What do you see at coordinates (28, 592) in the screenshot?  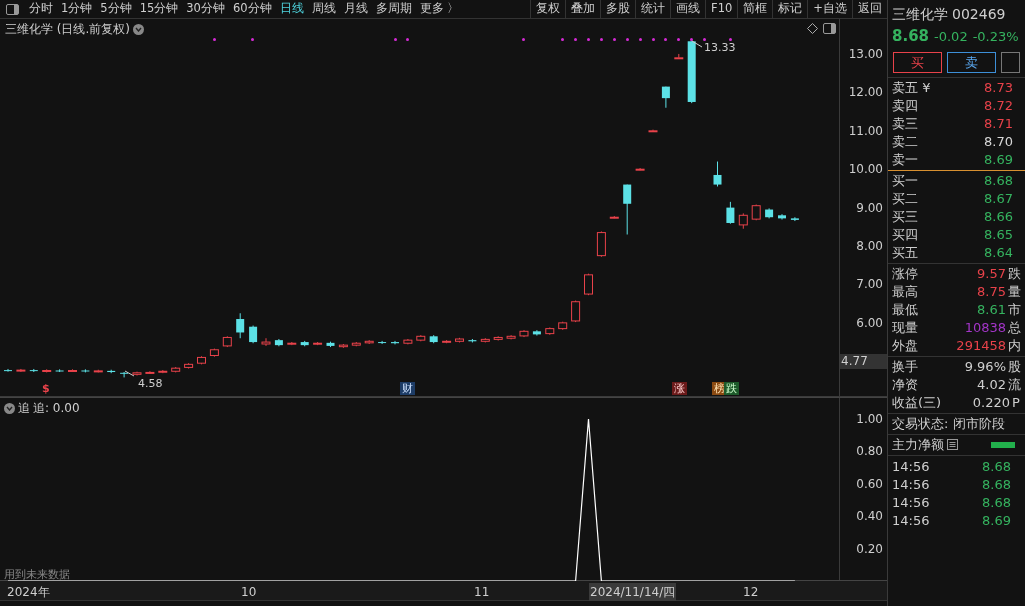 I see `date-label: 2024年` at bounding box center [28, 592].